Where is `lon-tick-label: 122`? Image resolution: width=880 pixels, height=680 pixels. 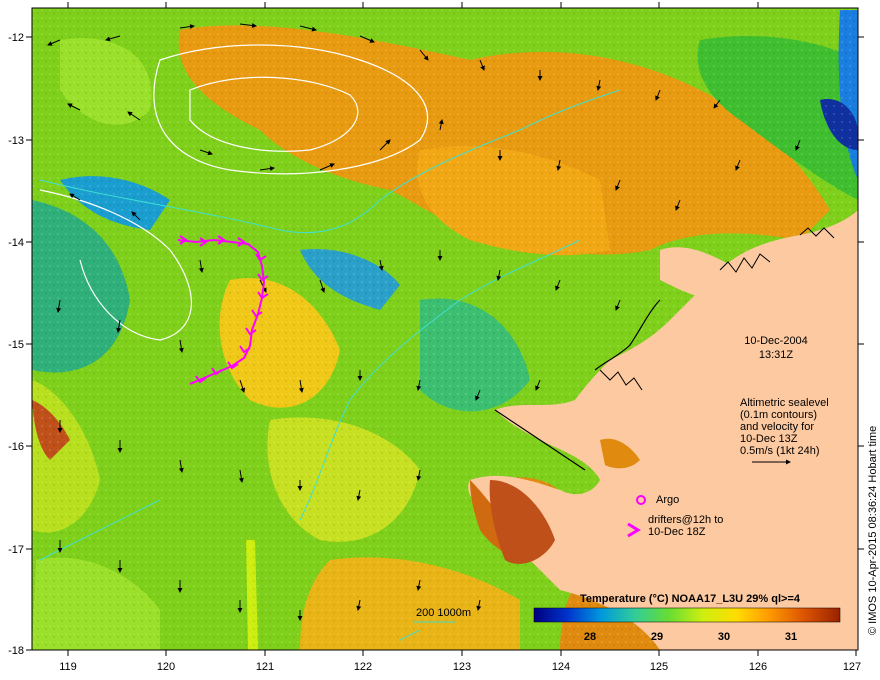
lon-tick-label: 122 is located at coordinates (363, 667).